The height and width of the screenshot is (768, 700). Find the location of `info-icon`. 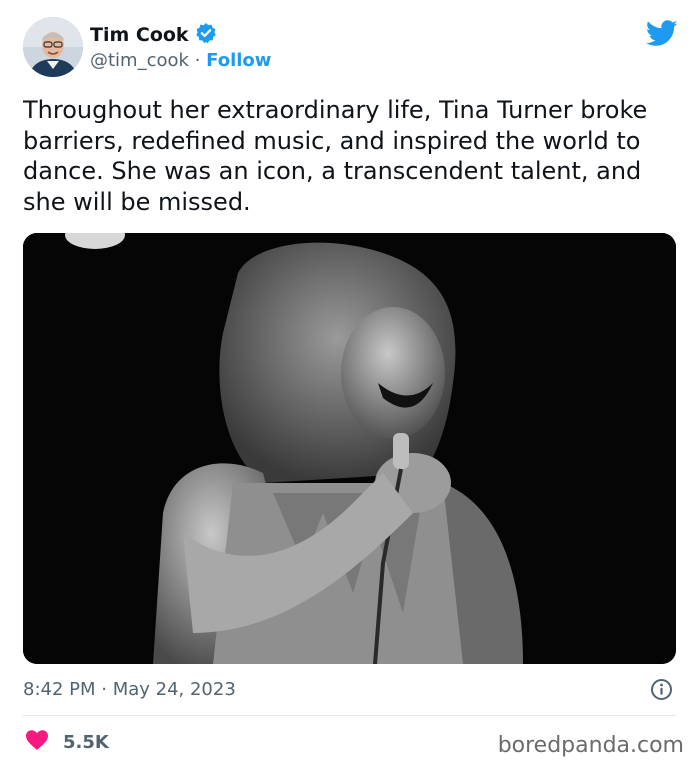

info-icon is located at coordinates (661, 689).